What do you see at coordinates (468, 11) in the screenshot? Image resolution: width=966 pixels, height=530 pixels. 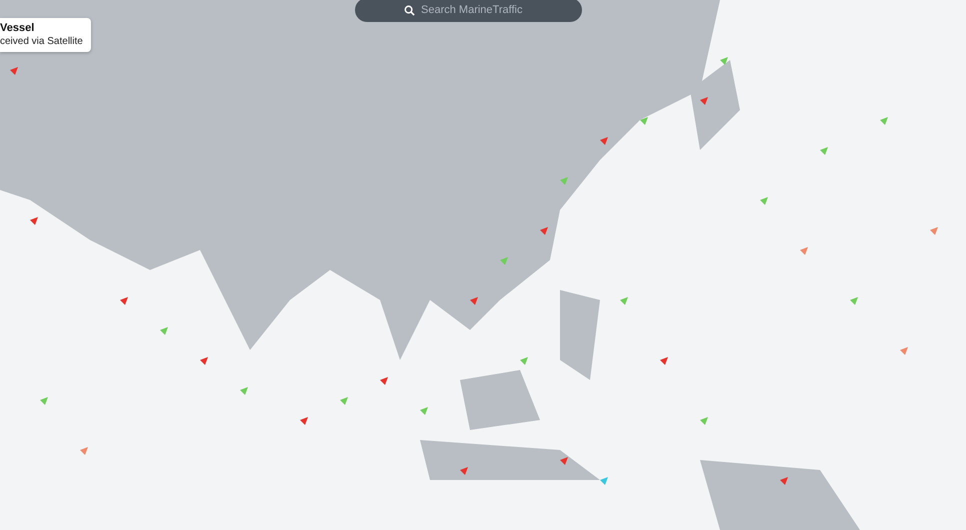 I see `search-field: Search MarineTraffic` at bounding box center [468, 11].